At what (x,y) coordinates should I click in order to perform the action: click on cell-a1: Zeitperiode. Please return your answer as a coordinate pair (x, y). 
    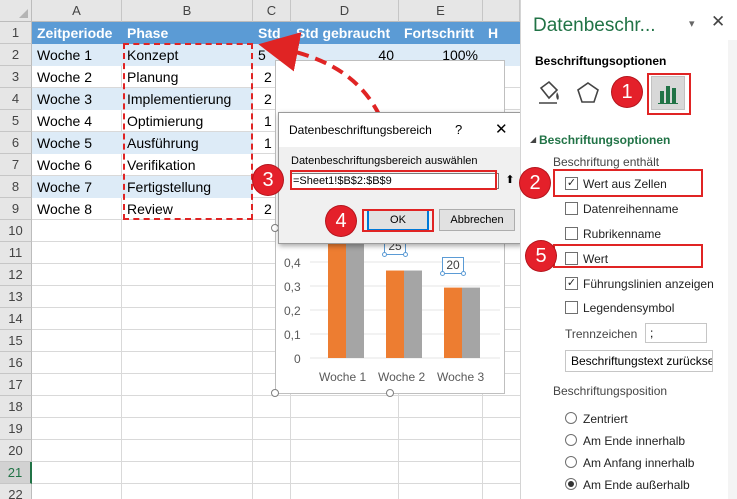
    Looking at the image, I should click on (77, 33).